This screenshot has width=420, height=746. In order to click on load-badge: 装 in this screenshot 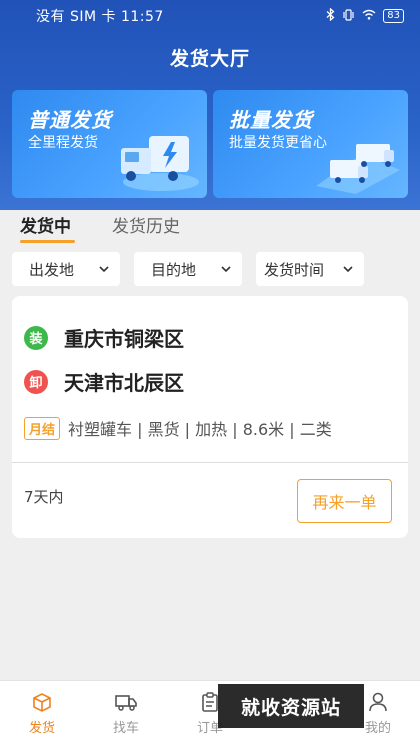, I will do `click(36, 337)`.